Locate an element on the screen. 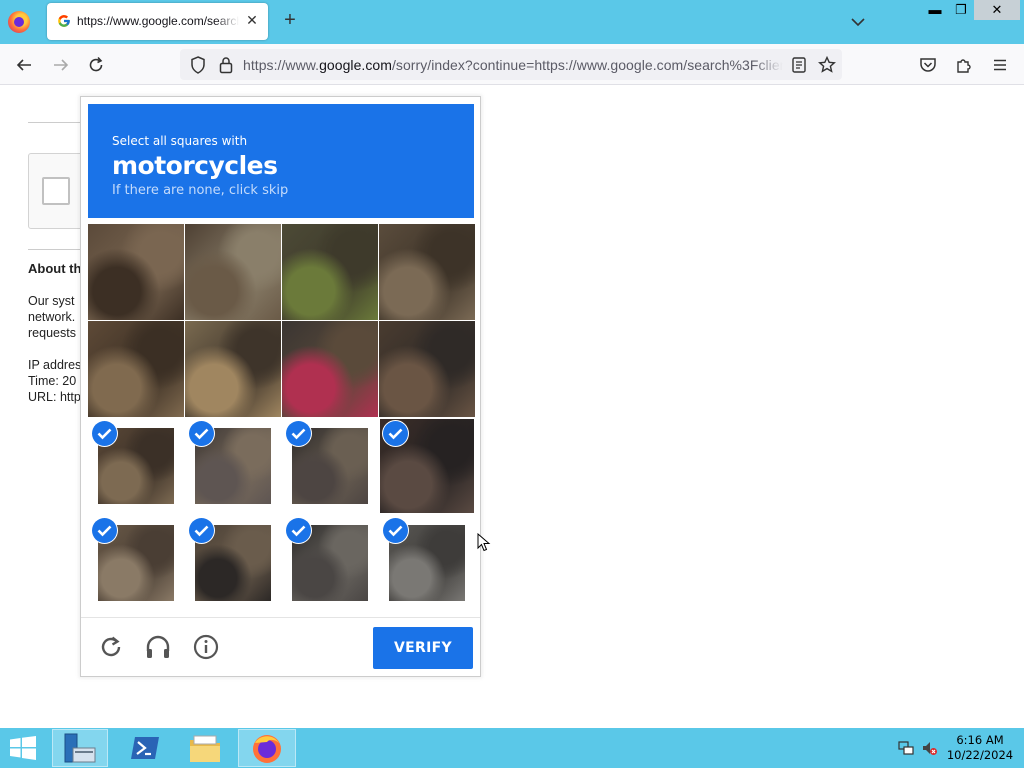  captcha-footer-divider is located at coordinates (280, 617).